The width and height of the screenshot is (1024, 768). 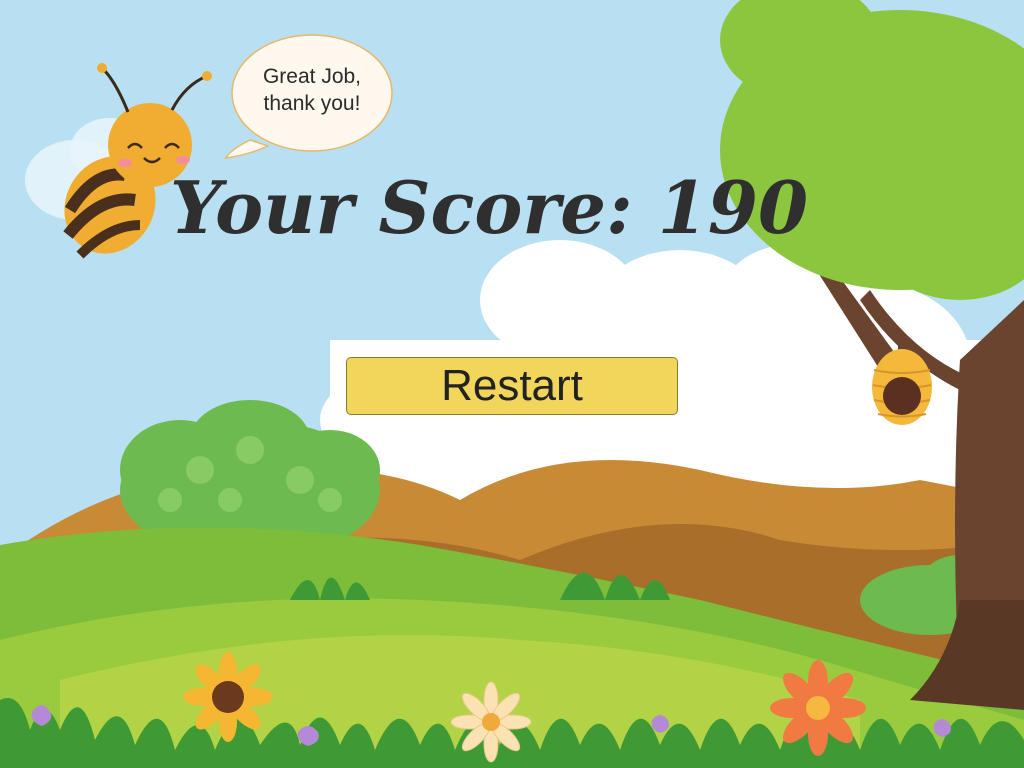 I want to click on restart-button: Restart, so click(x=512, y=386).